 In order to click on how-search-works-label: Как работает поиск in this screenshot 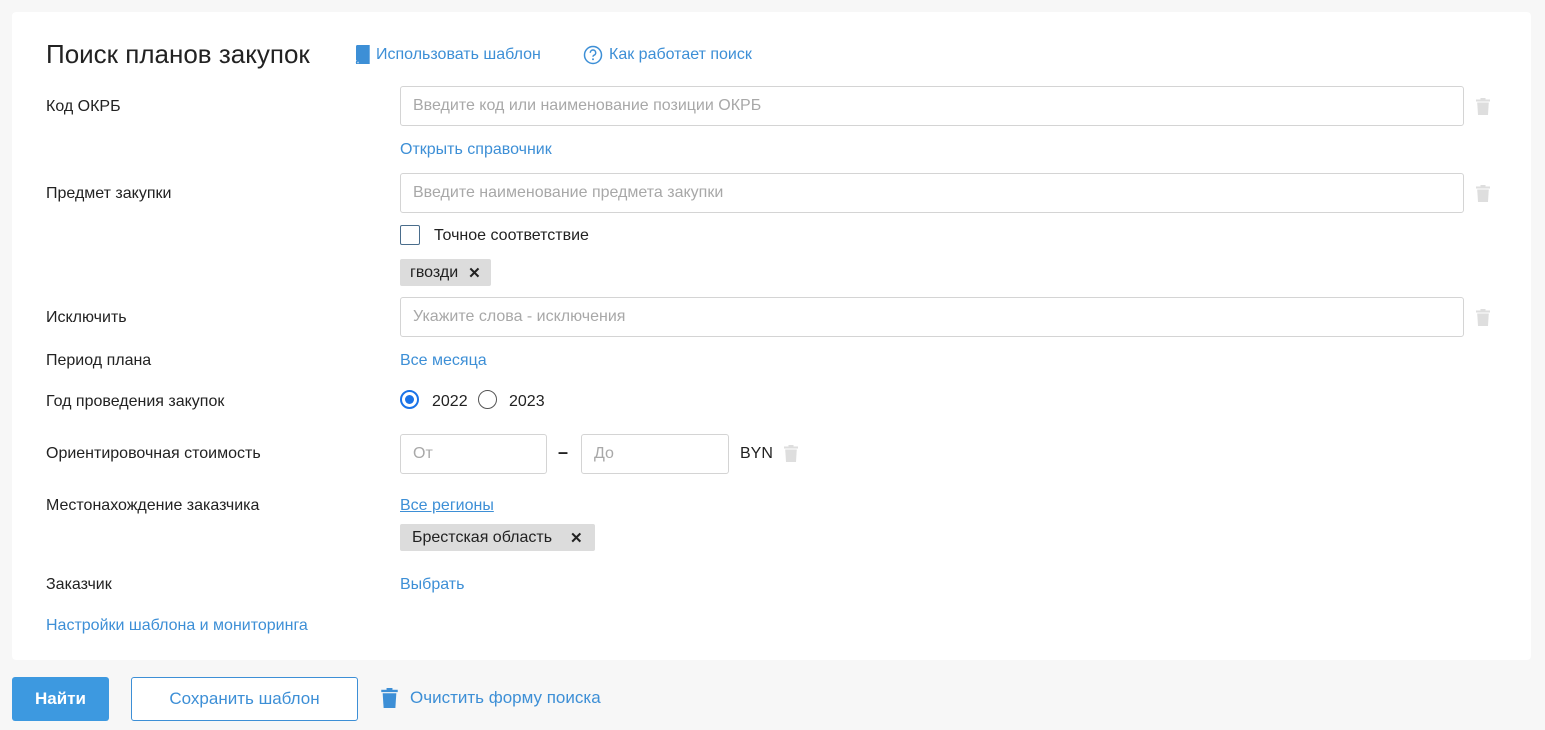, I will do `click(680, 54)`.